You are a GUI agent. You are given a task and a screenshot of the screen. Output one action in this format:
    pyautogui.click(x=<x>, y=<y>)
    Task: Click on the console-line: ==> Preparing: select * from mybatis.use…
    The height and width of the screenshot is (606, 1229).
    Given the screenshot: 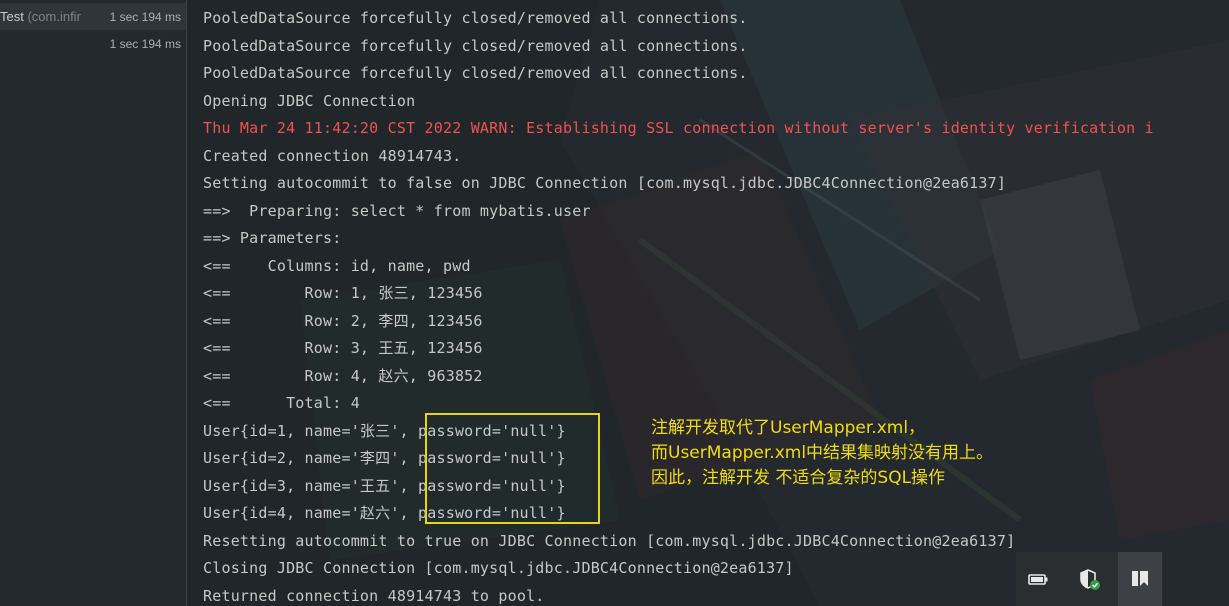 What is the action you would take?
    pyautogui.click(x=397, y=210)
    